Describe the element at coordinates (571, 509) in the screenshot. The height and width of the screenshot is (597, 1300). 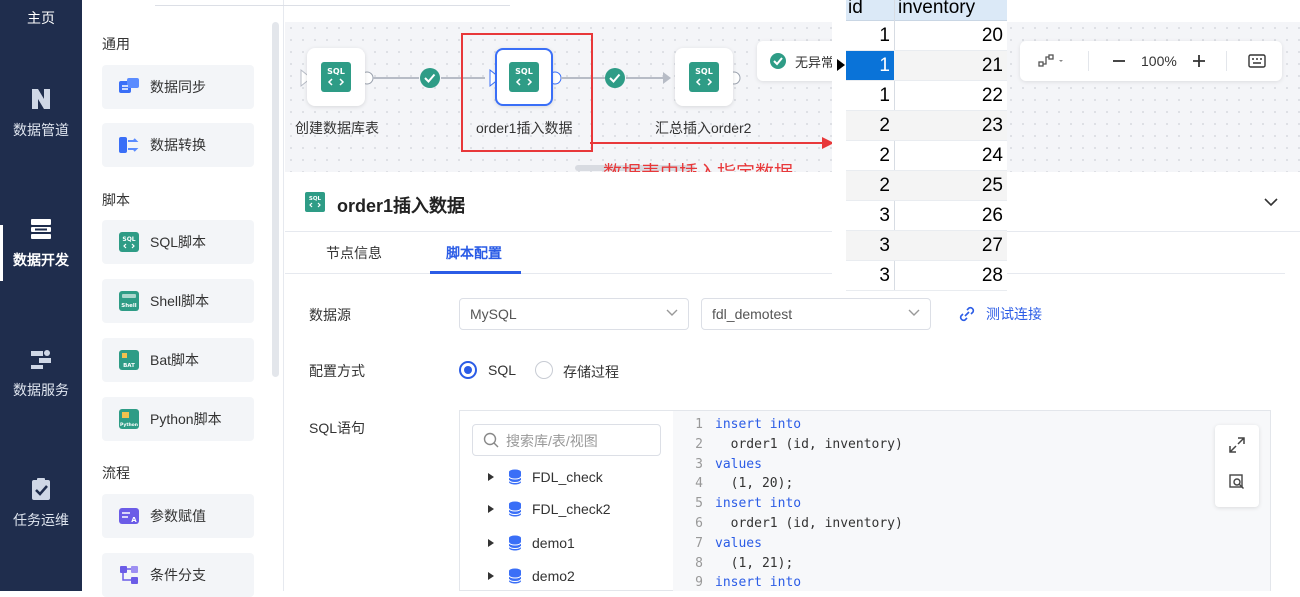
I see `tree-item-label: FDL_check2` at that location.